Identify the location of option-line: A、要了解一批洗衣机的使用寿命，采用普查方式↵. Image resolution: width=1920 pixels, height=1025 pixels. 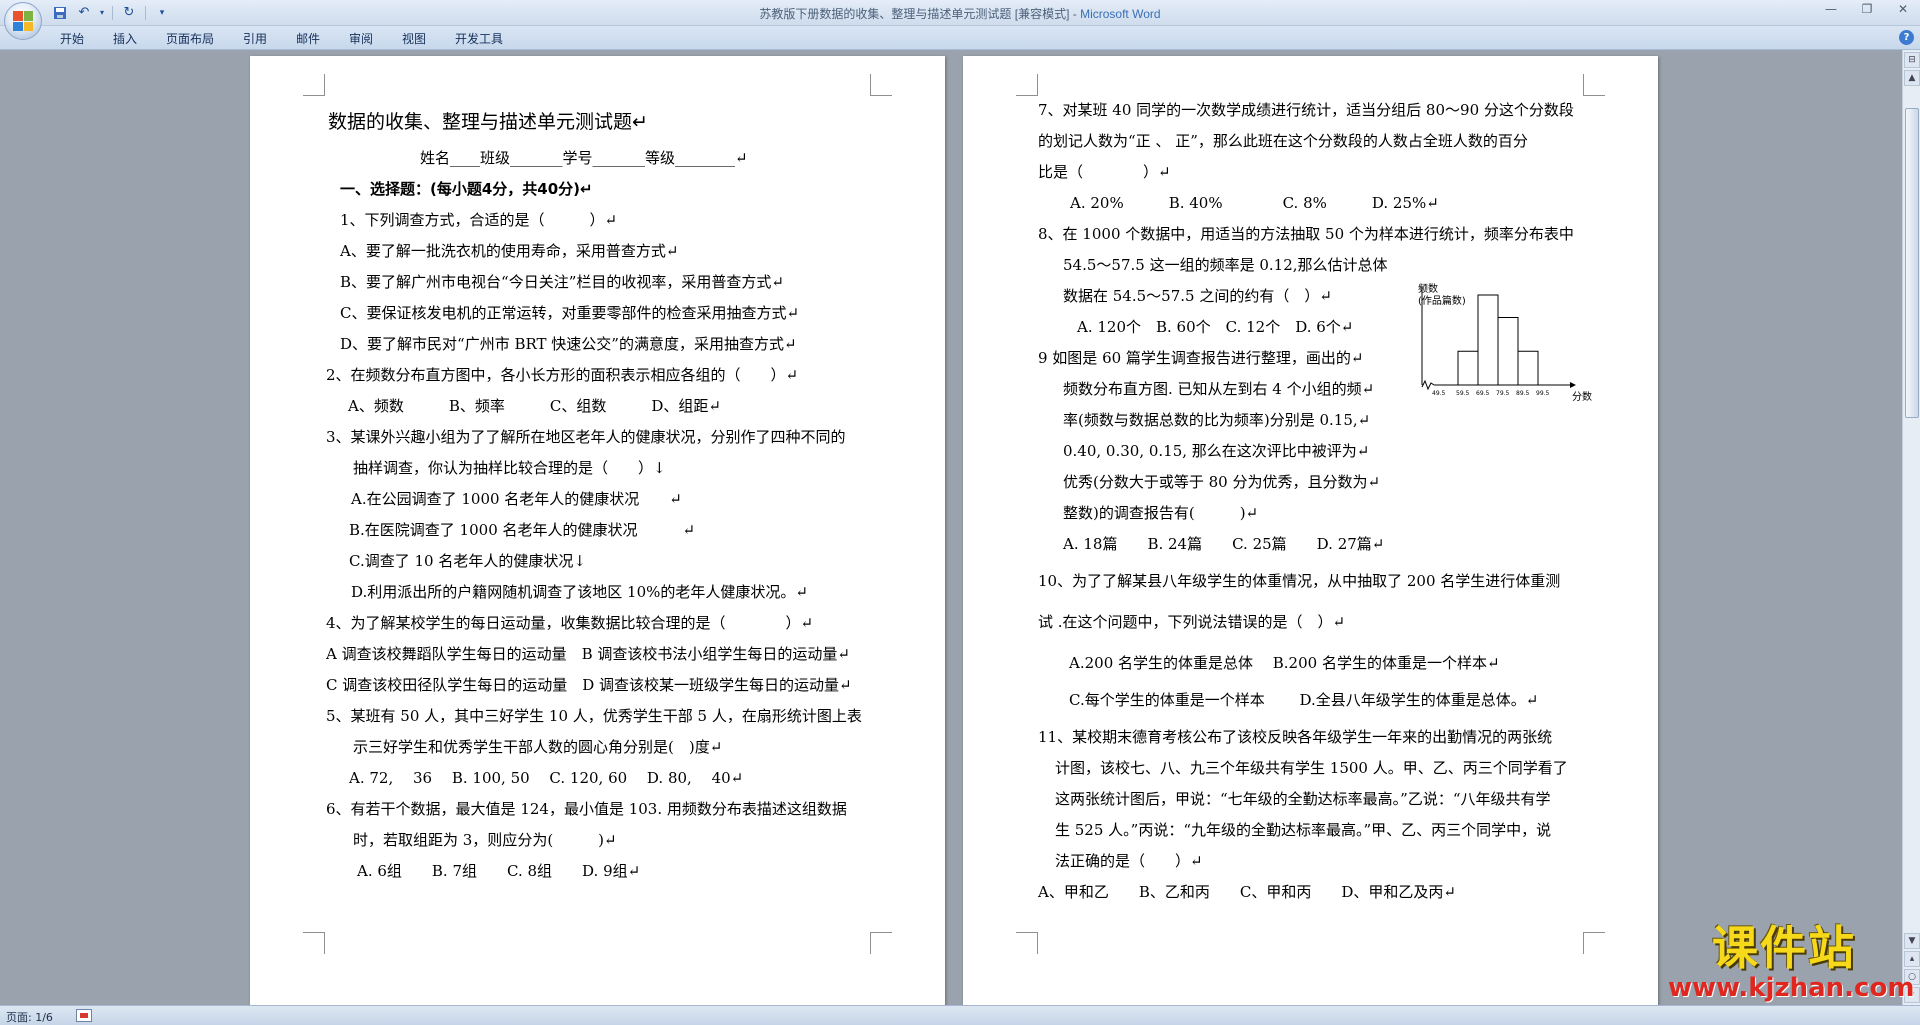
(509, 251).